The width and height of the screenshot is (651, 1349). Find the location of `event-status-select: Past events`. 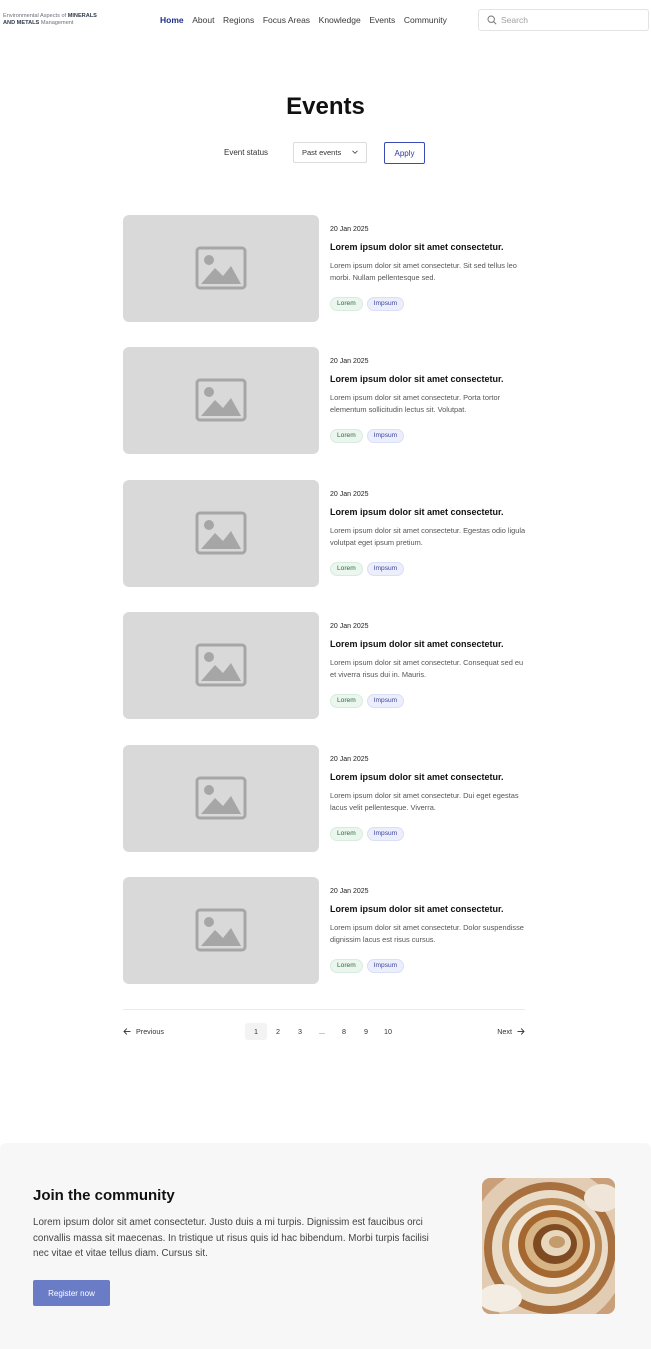

event-status-select: Past events is located at coordinates (330, 152).